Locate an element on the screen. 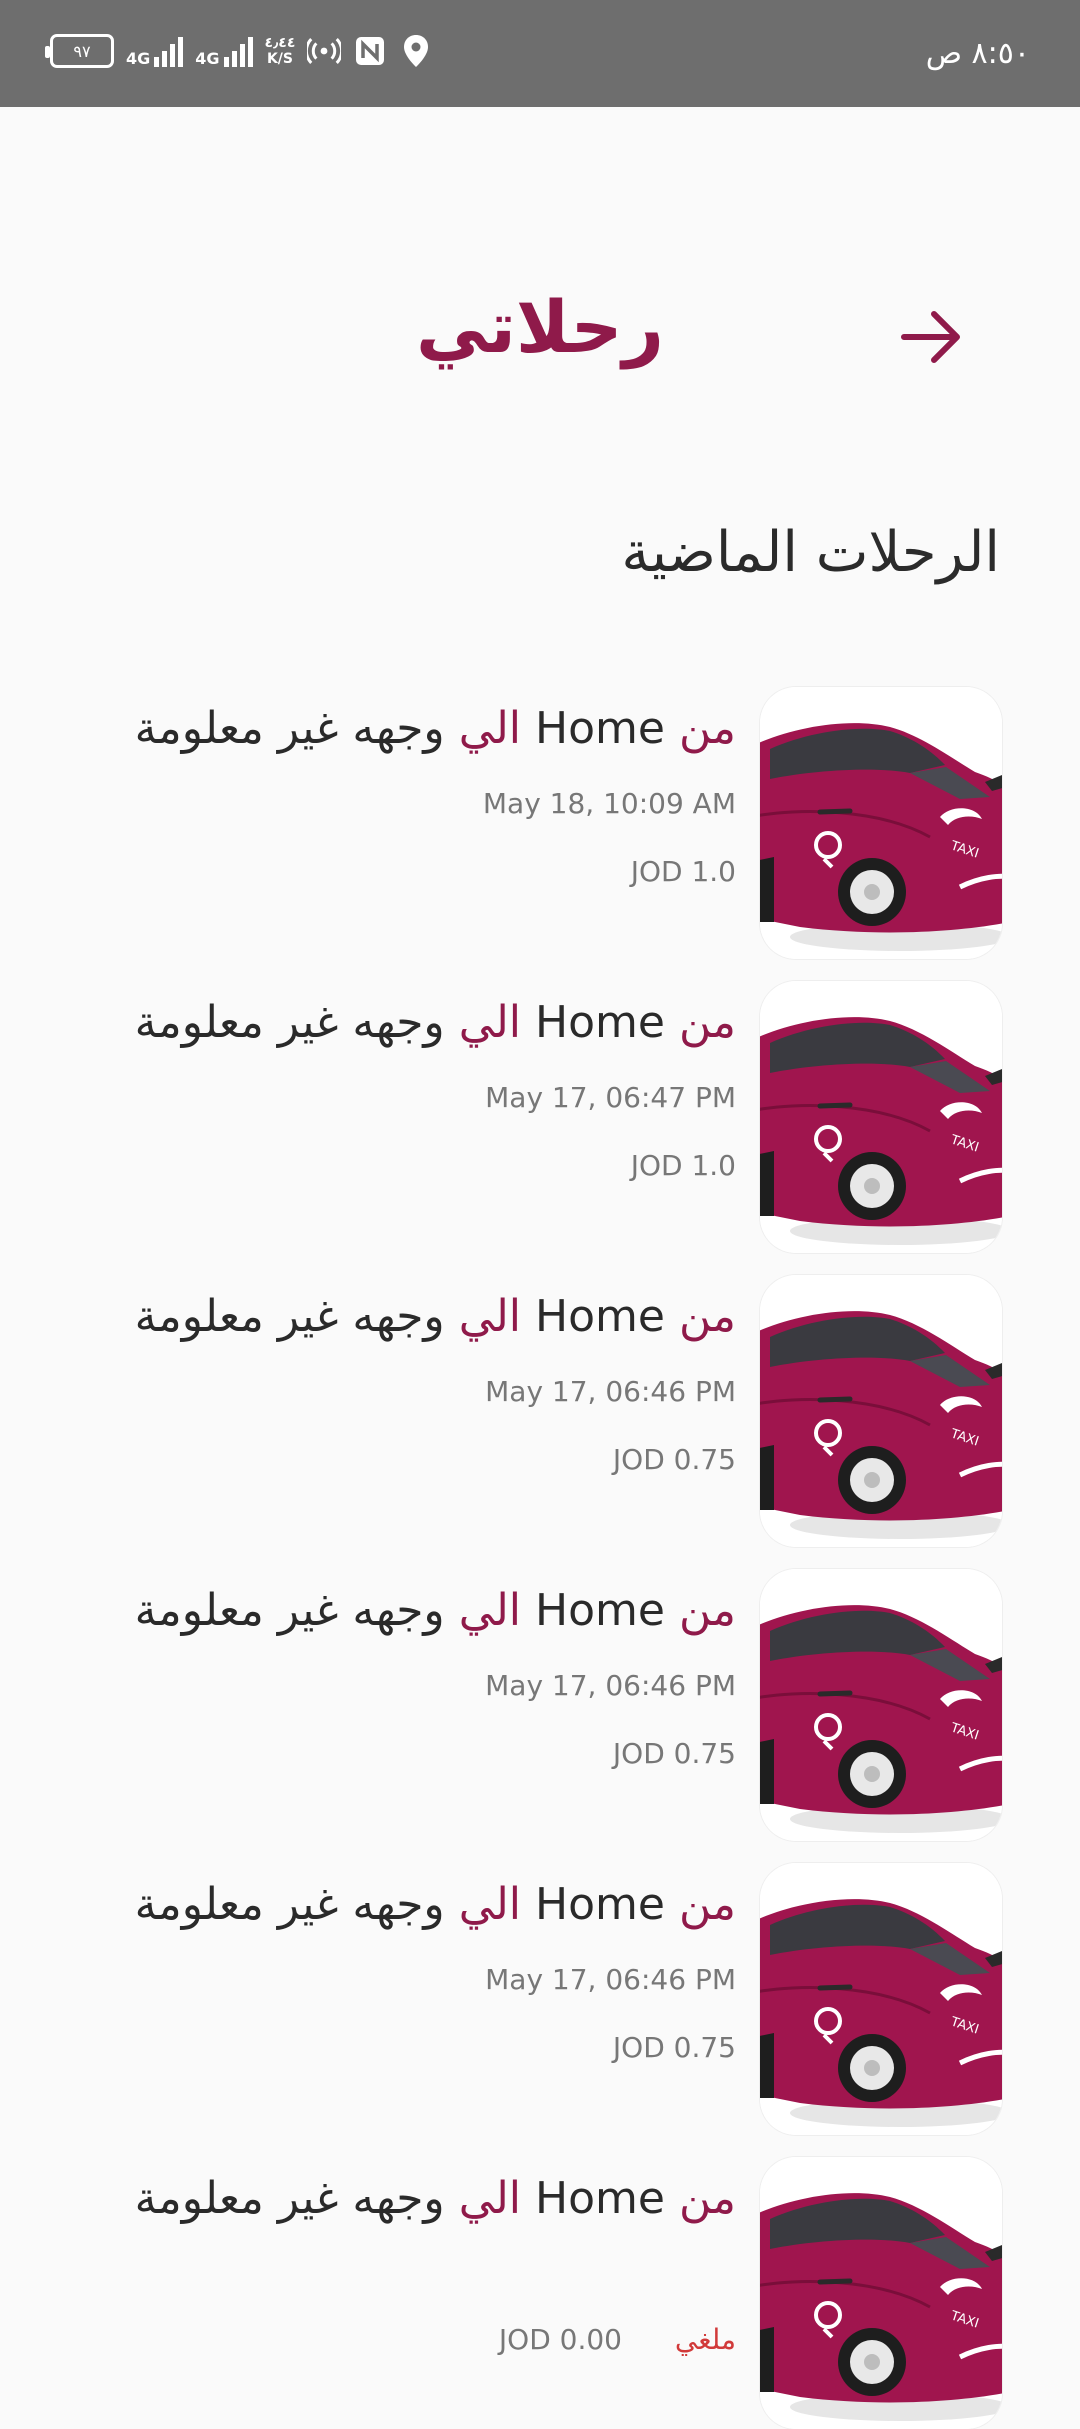 This screenshot has height=2429, width=1080. trip-date: May 18, 10:09 AM is located at coordinates (609, 803).